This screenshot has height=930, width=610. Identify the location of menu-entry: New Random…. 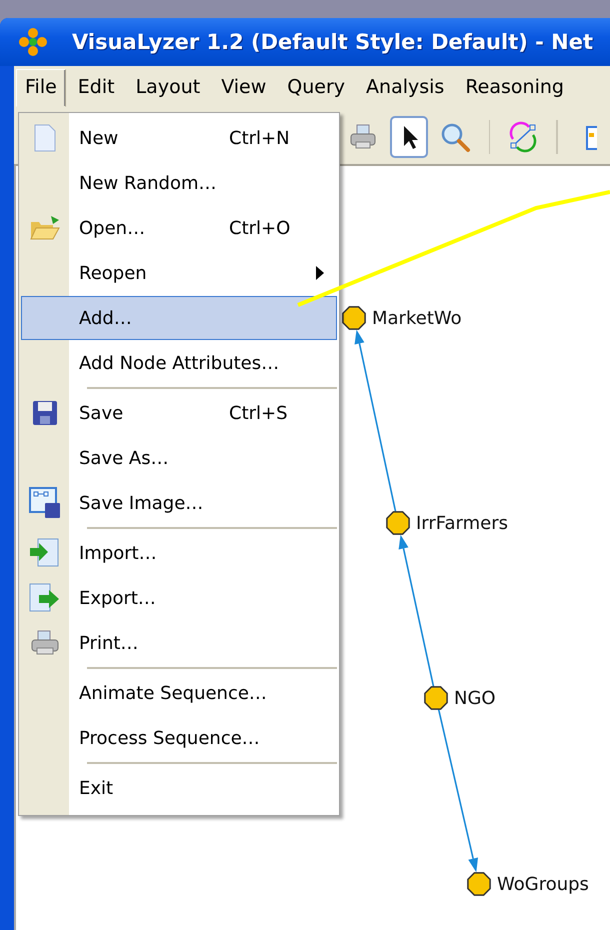
(179, 183).